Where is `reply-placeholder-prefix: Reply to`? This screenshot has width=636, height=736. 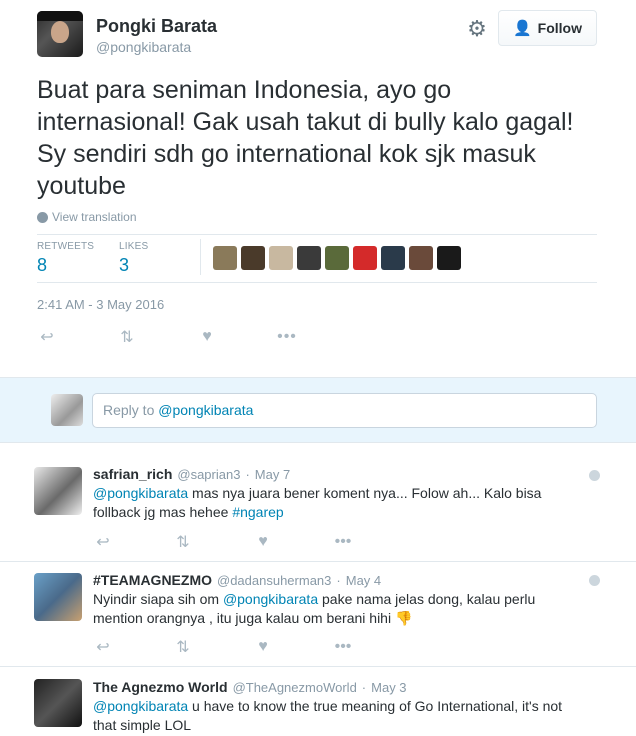 reply-placeholder-prefix: Reply to is located at coordinates (131, 410).